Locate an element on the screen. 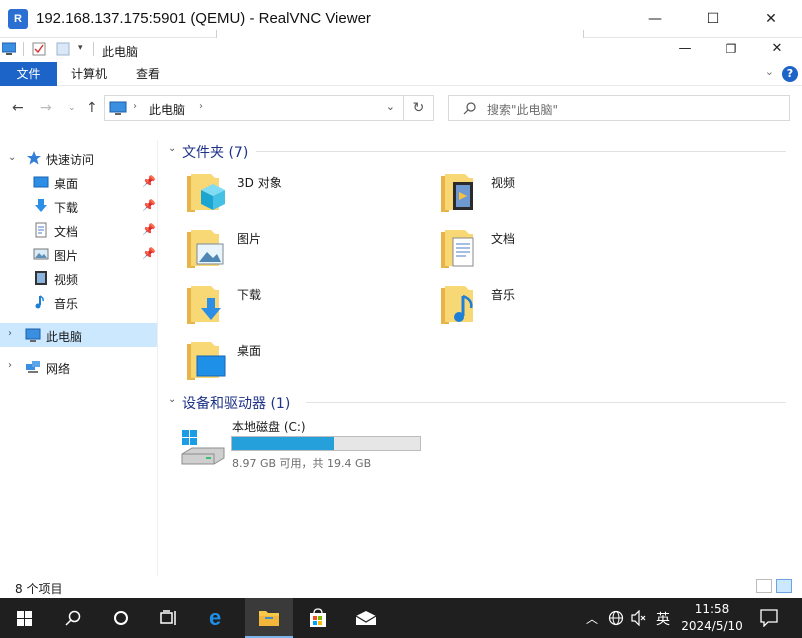 This screenshot has width=802, height=638. nav-label-downloads: 下载 is located at coordinates (66, 208).